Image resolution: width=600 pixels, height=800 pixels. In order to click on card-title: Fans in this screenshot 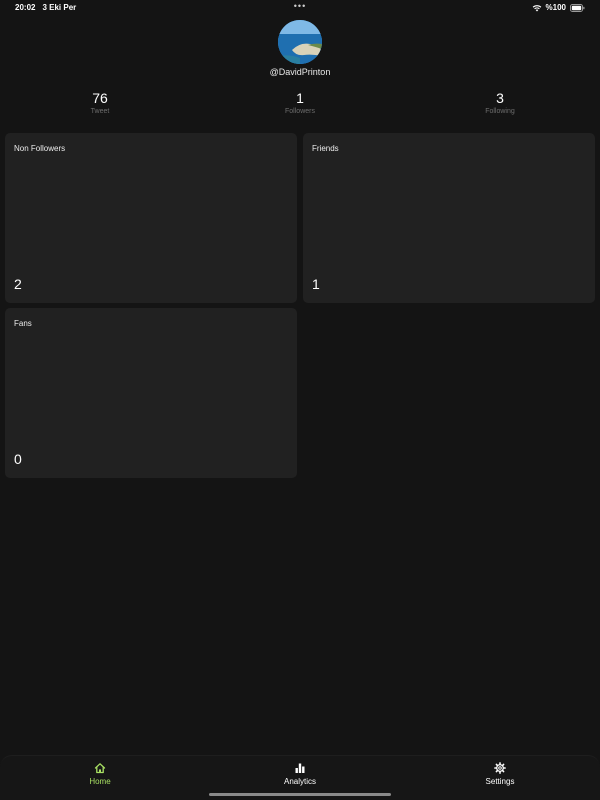, I will do `click(23, 323)`.